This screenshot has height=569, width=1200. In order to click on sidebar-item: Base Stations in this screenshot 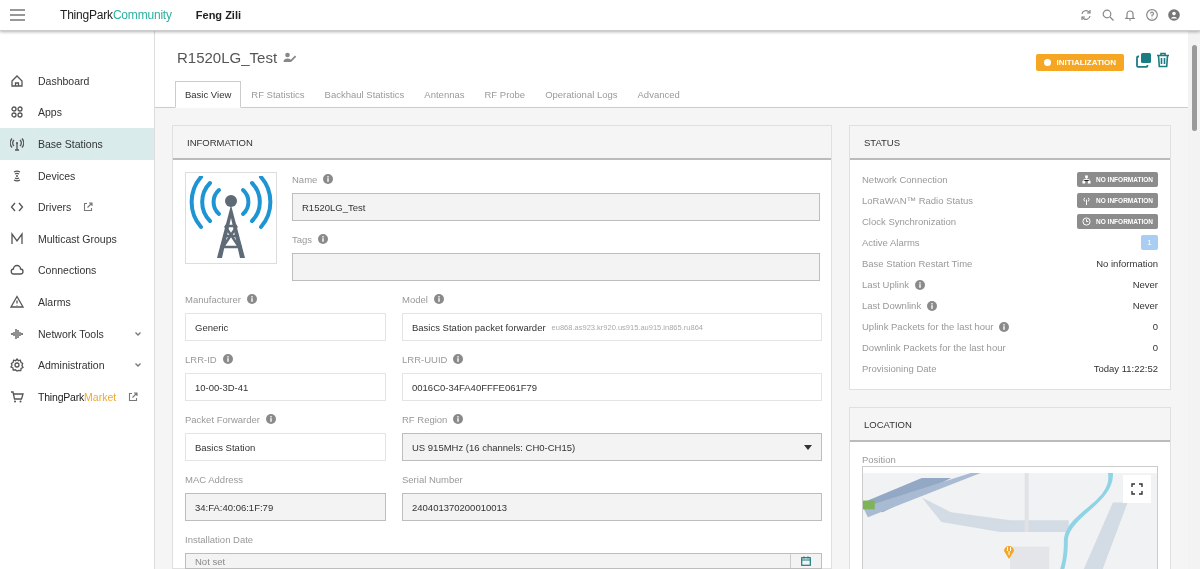, I will do `click(77, 144)`.